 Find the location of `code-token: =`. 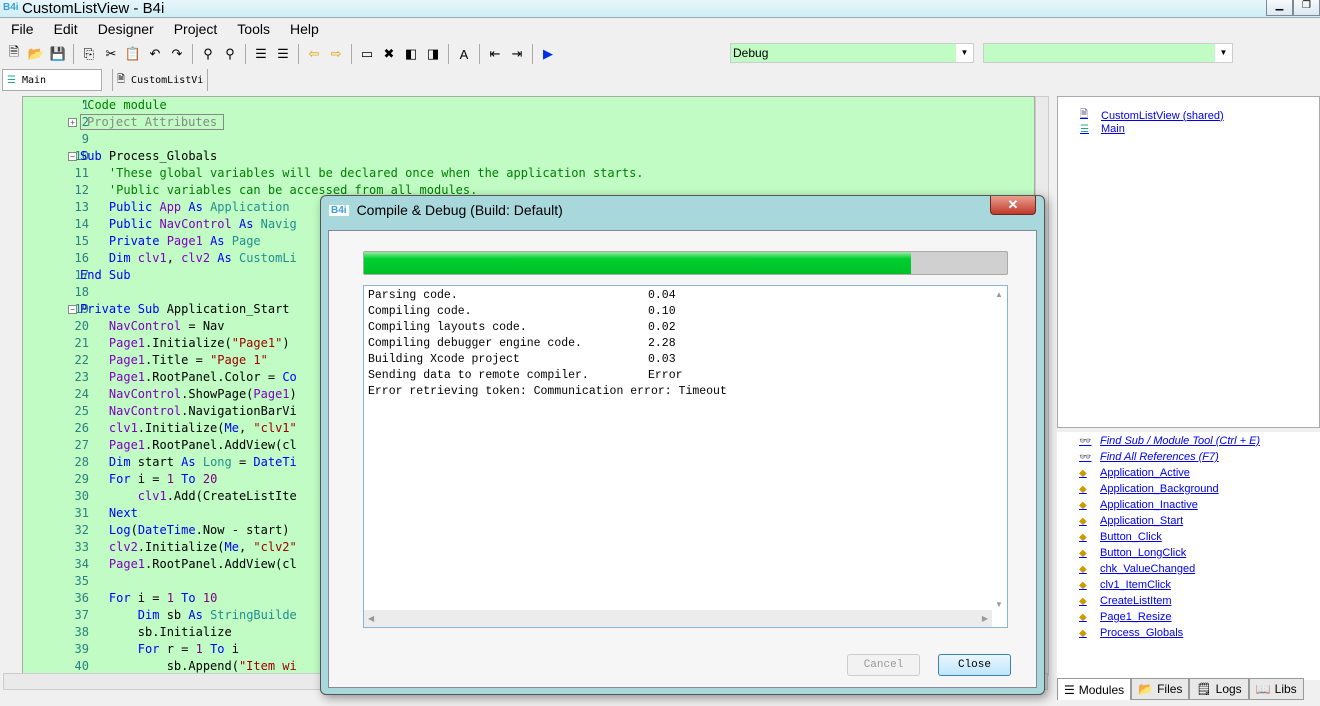

code-token: = is located at coordinates (246, 462).